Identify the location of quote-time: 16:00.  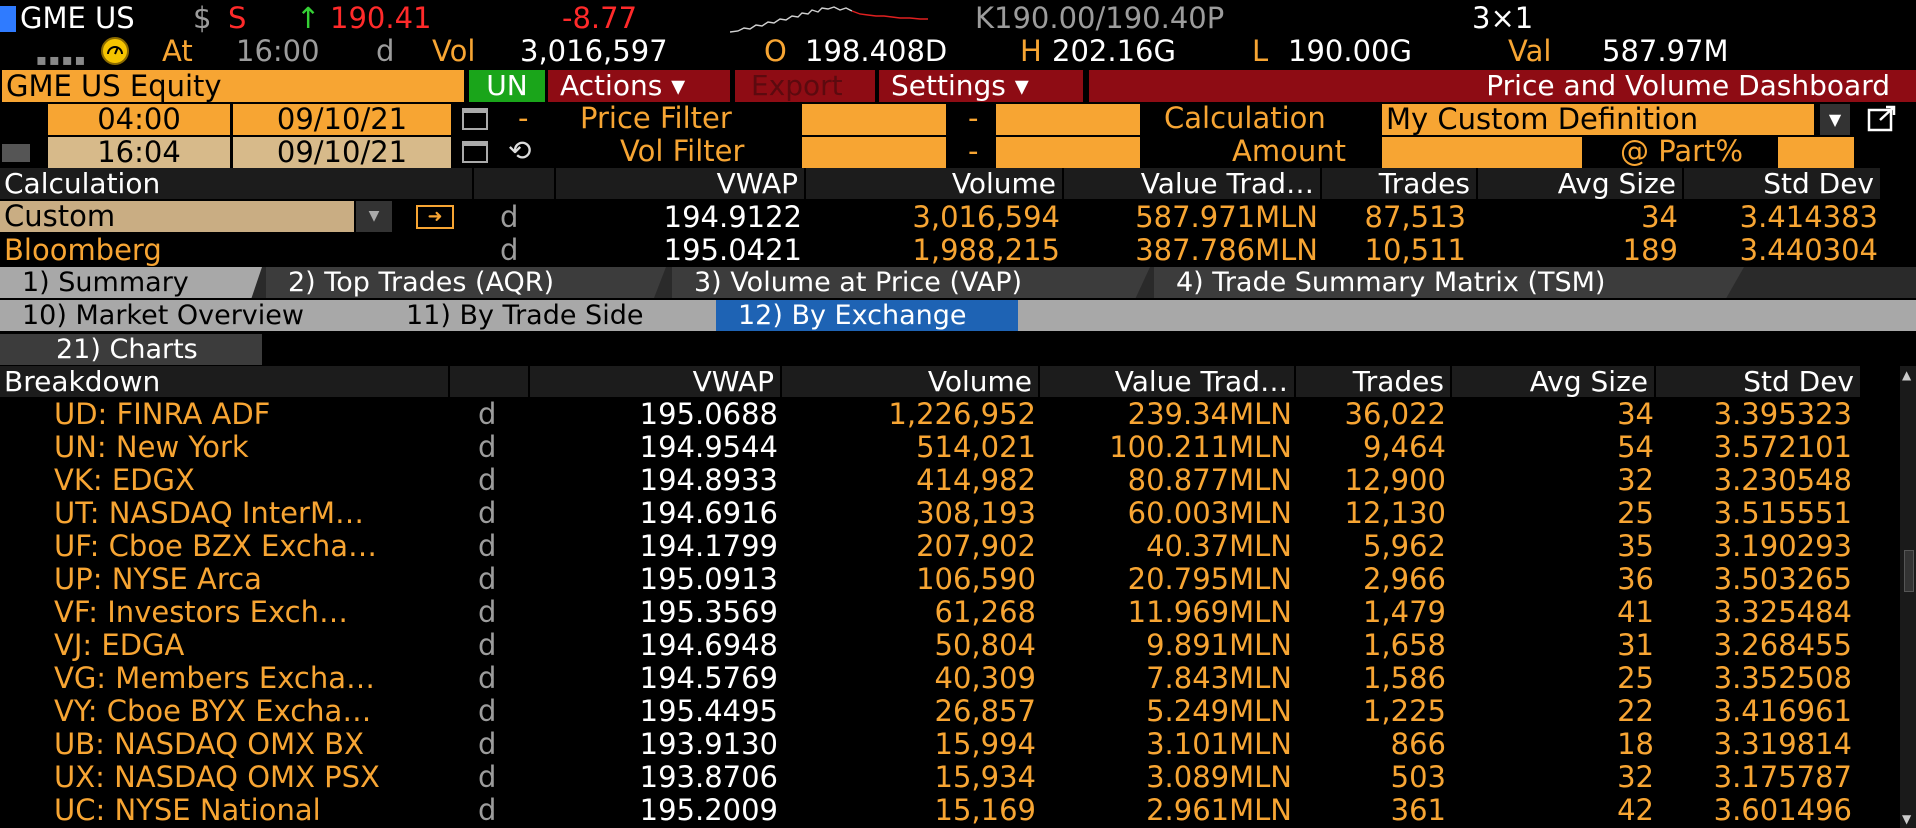
(278, 51).